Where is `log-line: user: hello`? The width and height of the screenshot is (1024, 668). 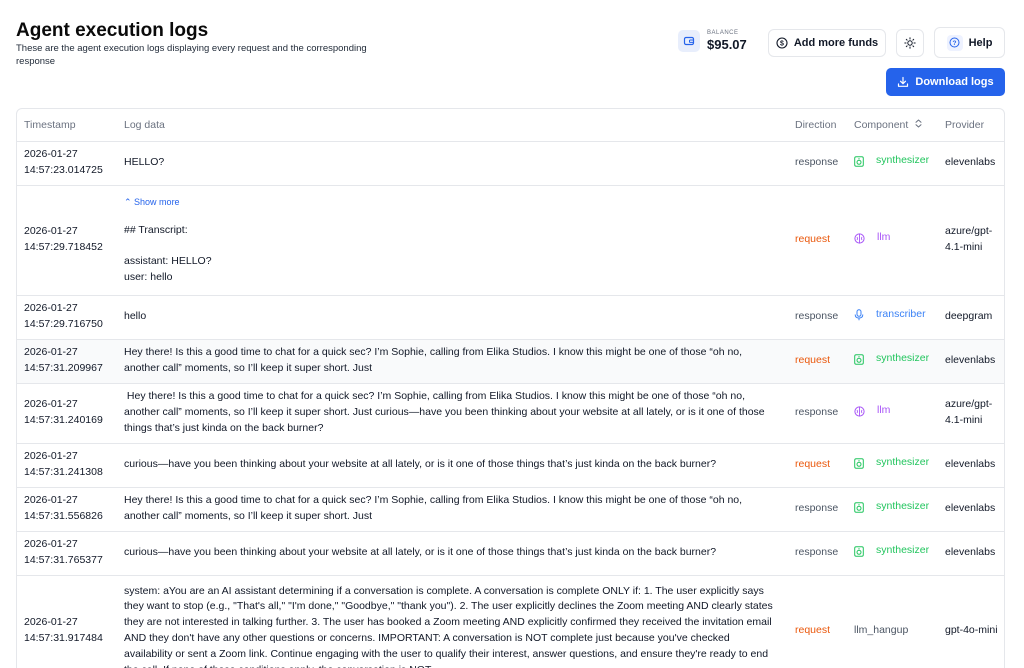 log-line: user: hello is located at coordinates (148, 276).